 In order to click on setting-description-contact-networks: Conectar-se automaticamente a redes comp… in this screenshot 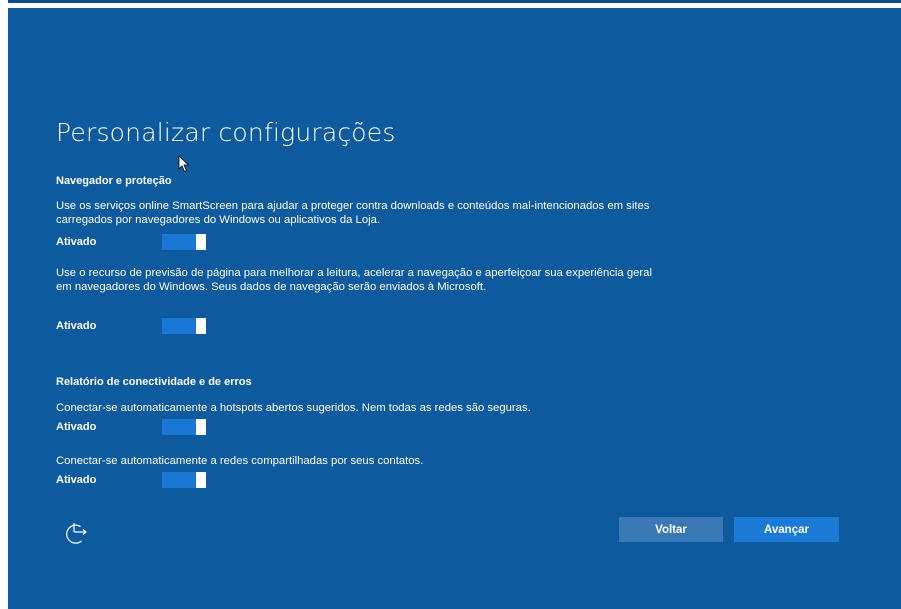, I will do `click(240, 461)`.